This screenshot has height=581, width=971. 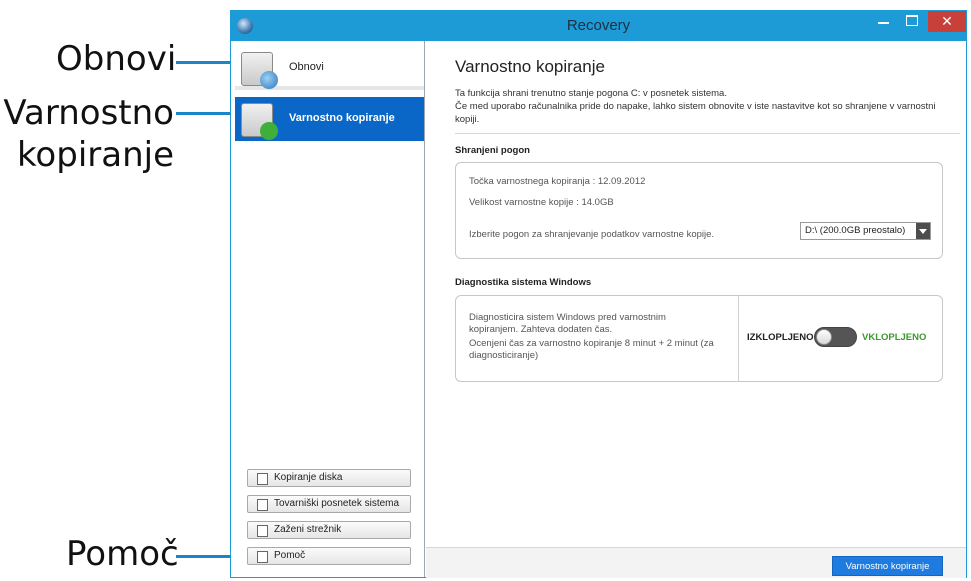 I want to click on server-icon, so click(x=262, y=531).